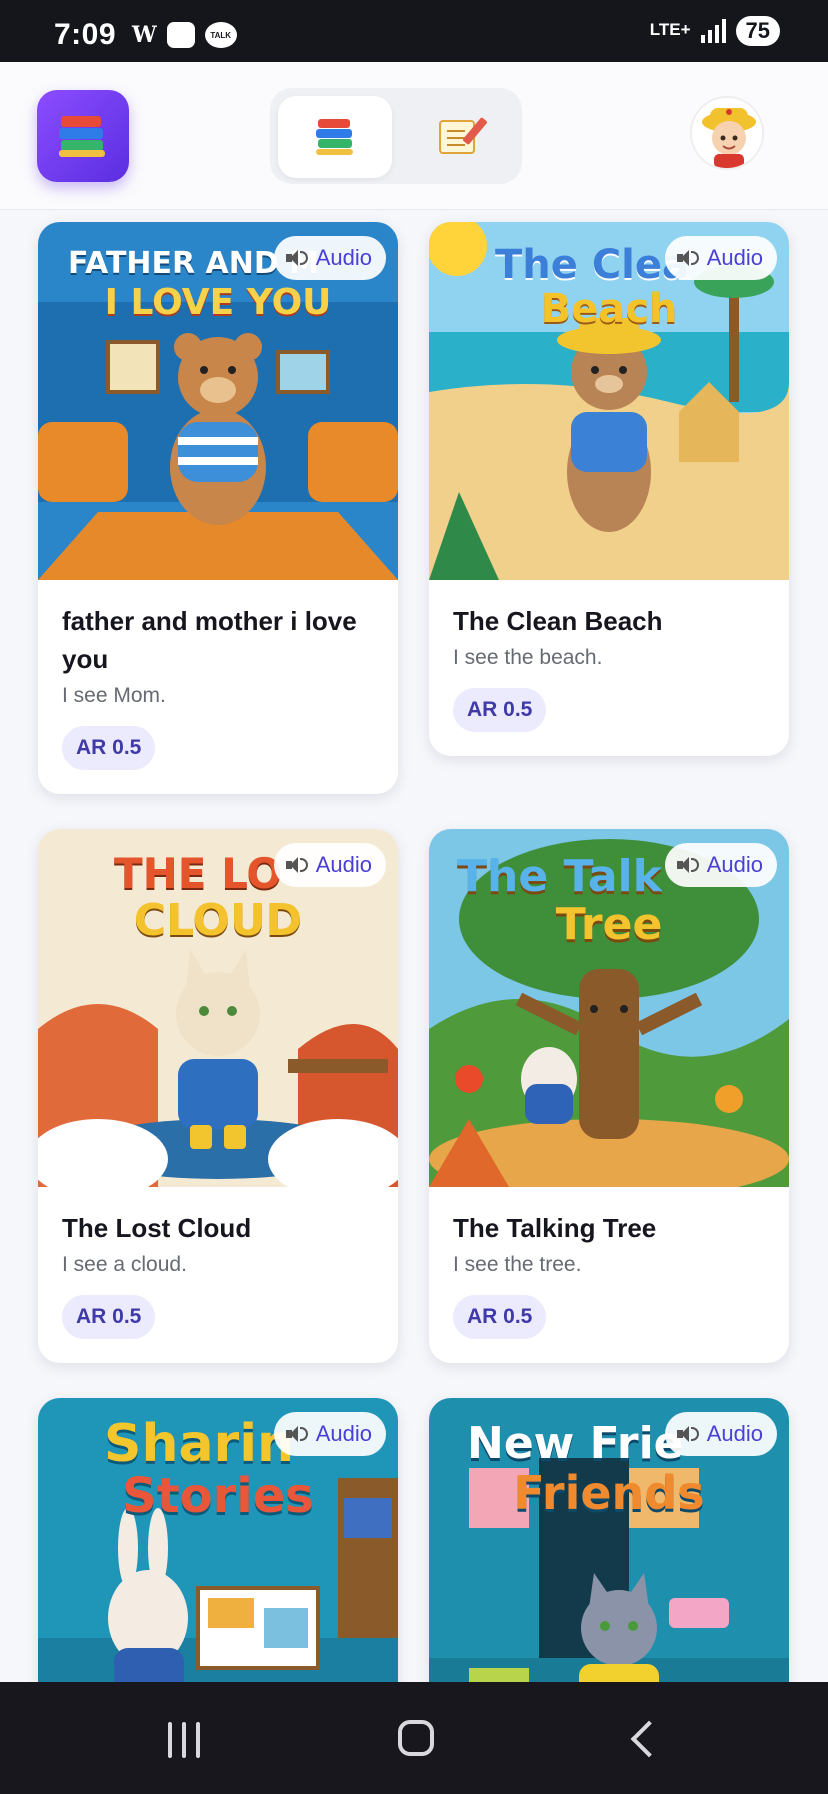  I want to click on talk-icon: TALK, so click(220, 35).